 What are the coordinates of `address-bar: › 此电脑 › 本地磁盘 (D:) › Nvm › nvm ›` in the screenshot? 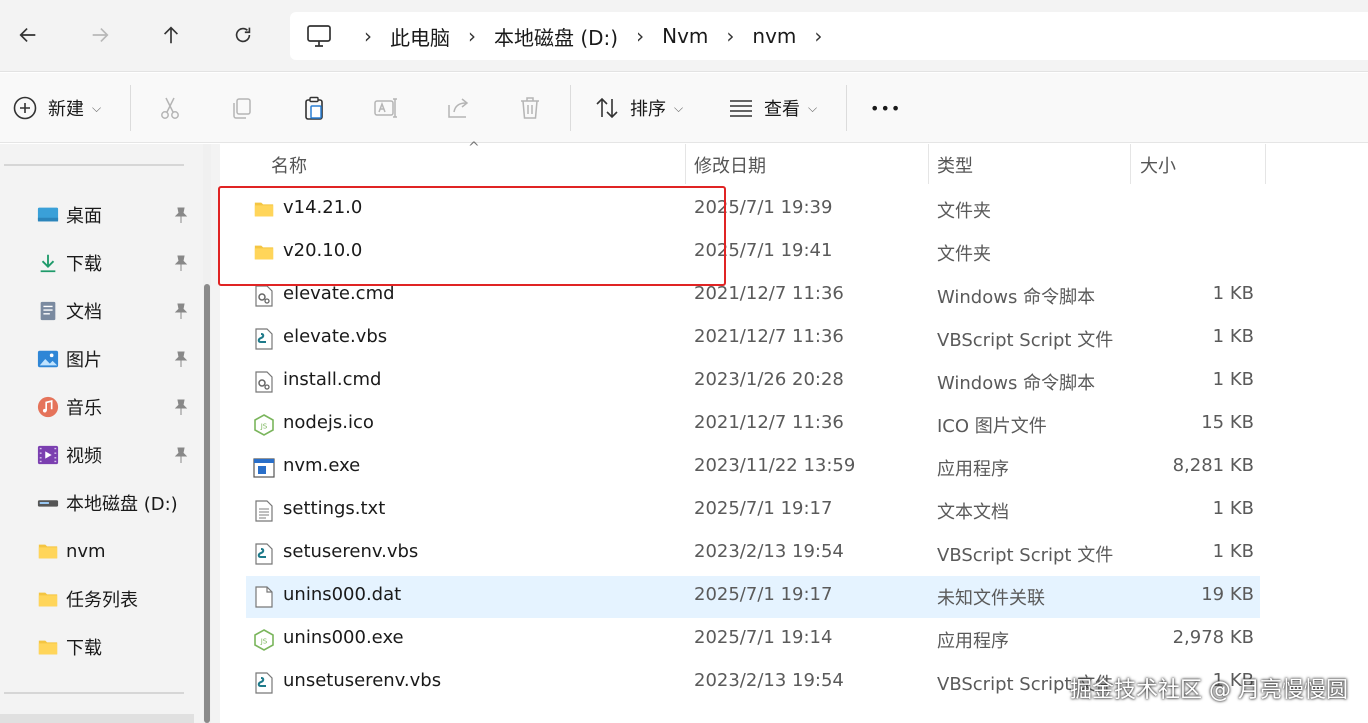 It's located at (829, 36).